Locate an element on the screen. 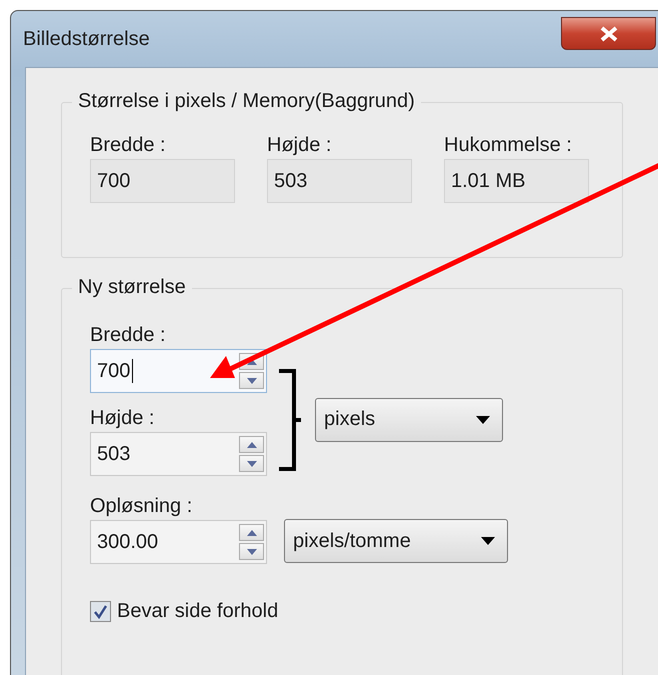 The width and height of the screenshot is (658, 675). unit-dropdown: pixels/tomme is located at coordinates (396, 541).